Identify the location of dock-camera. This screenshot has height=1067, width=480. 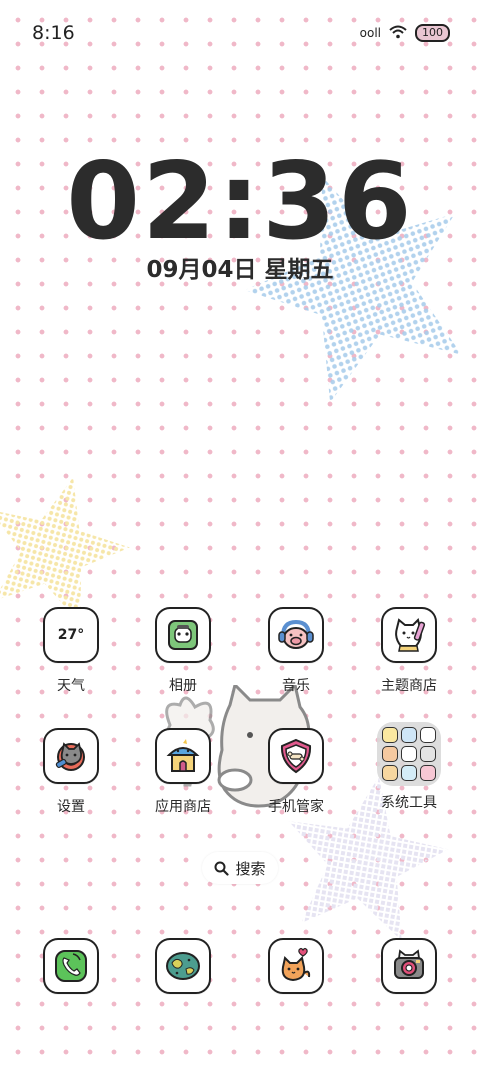
(409, 966).